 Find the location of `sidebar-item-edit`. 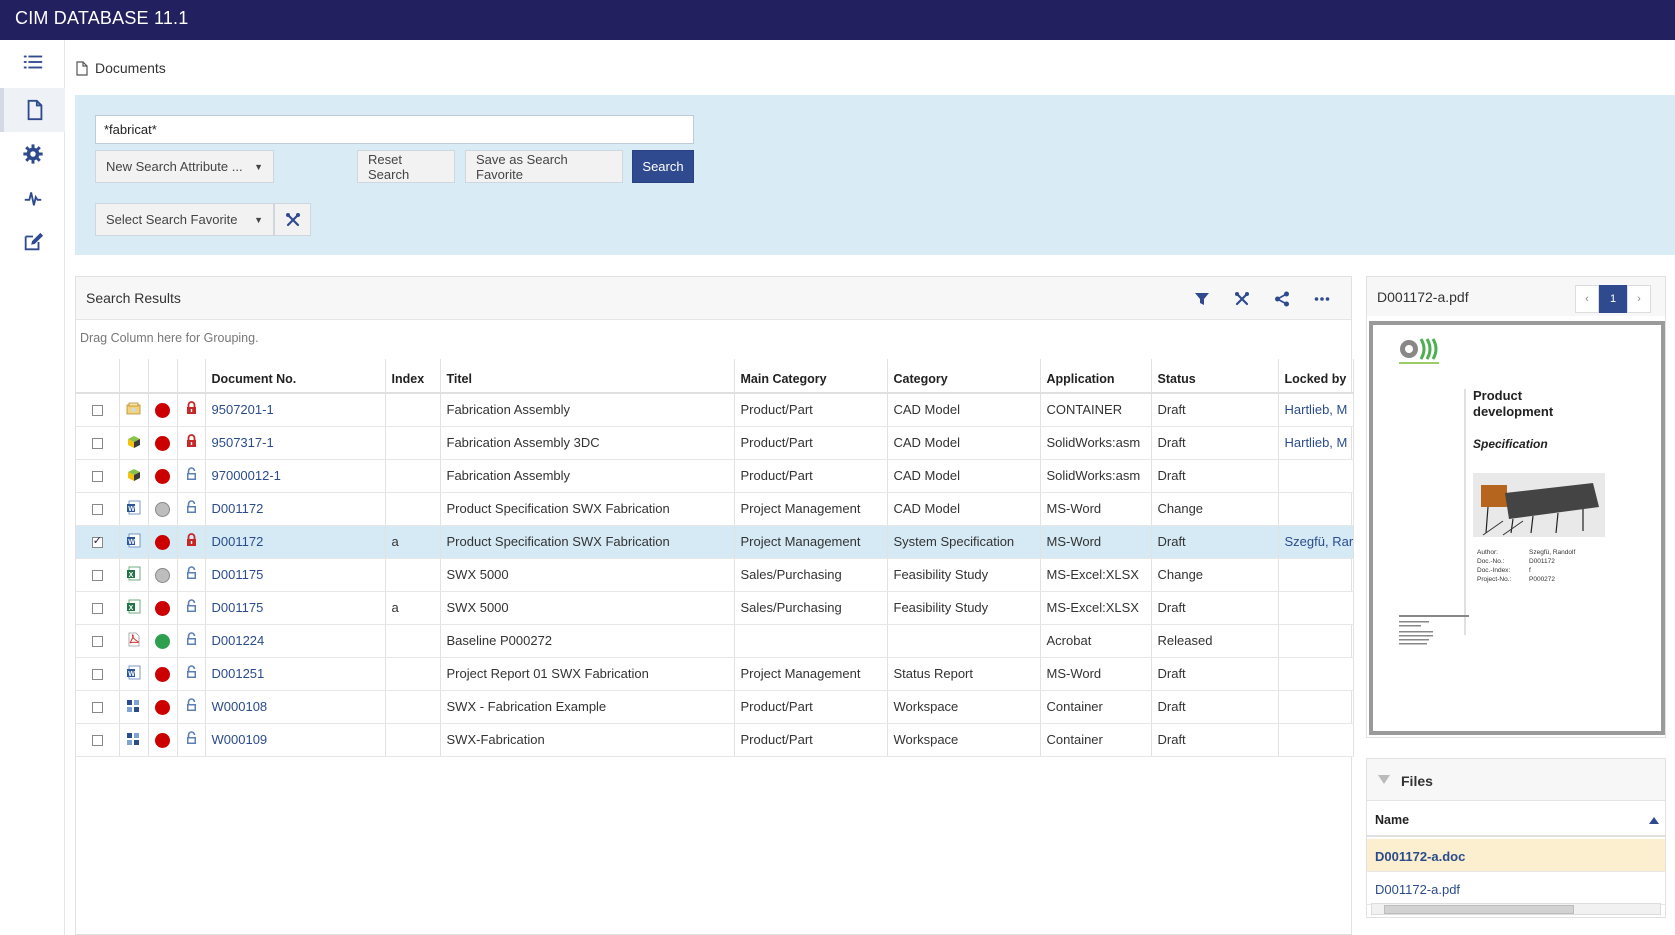

sidebar-item-edit is located at coordinates (32, 242).